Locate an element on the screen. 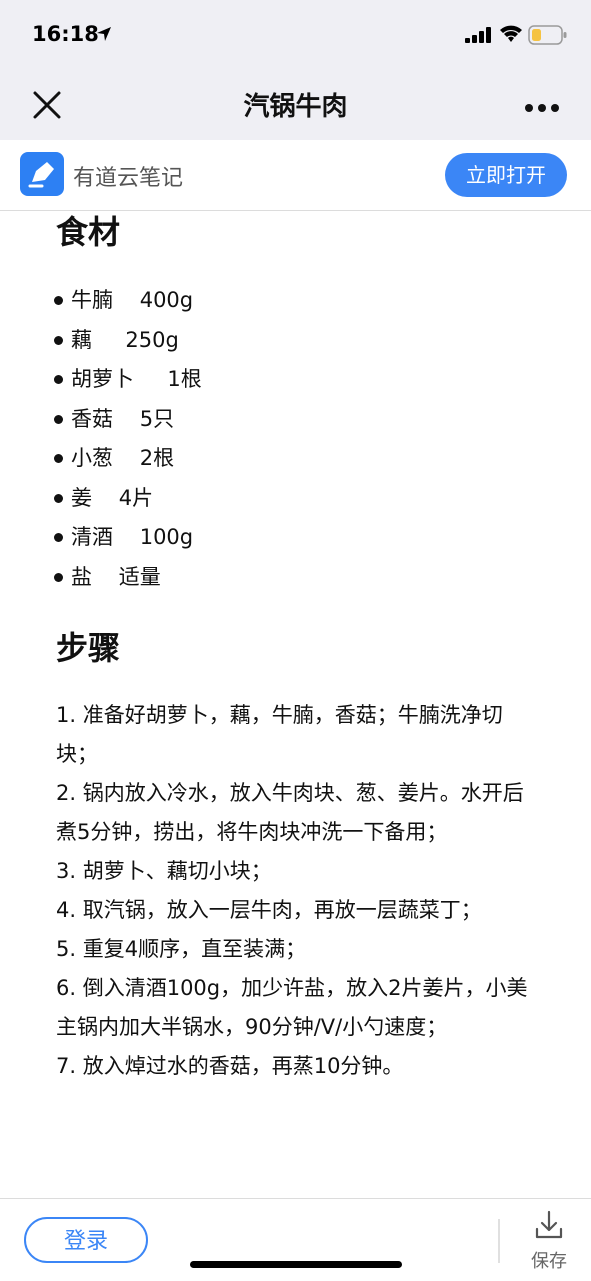  ingredient-amount: 4片 is located at coordinates (136, 497).